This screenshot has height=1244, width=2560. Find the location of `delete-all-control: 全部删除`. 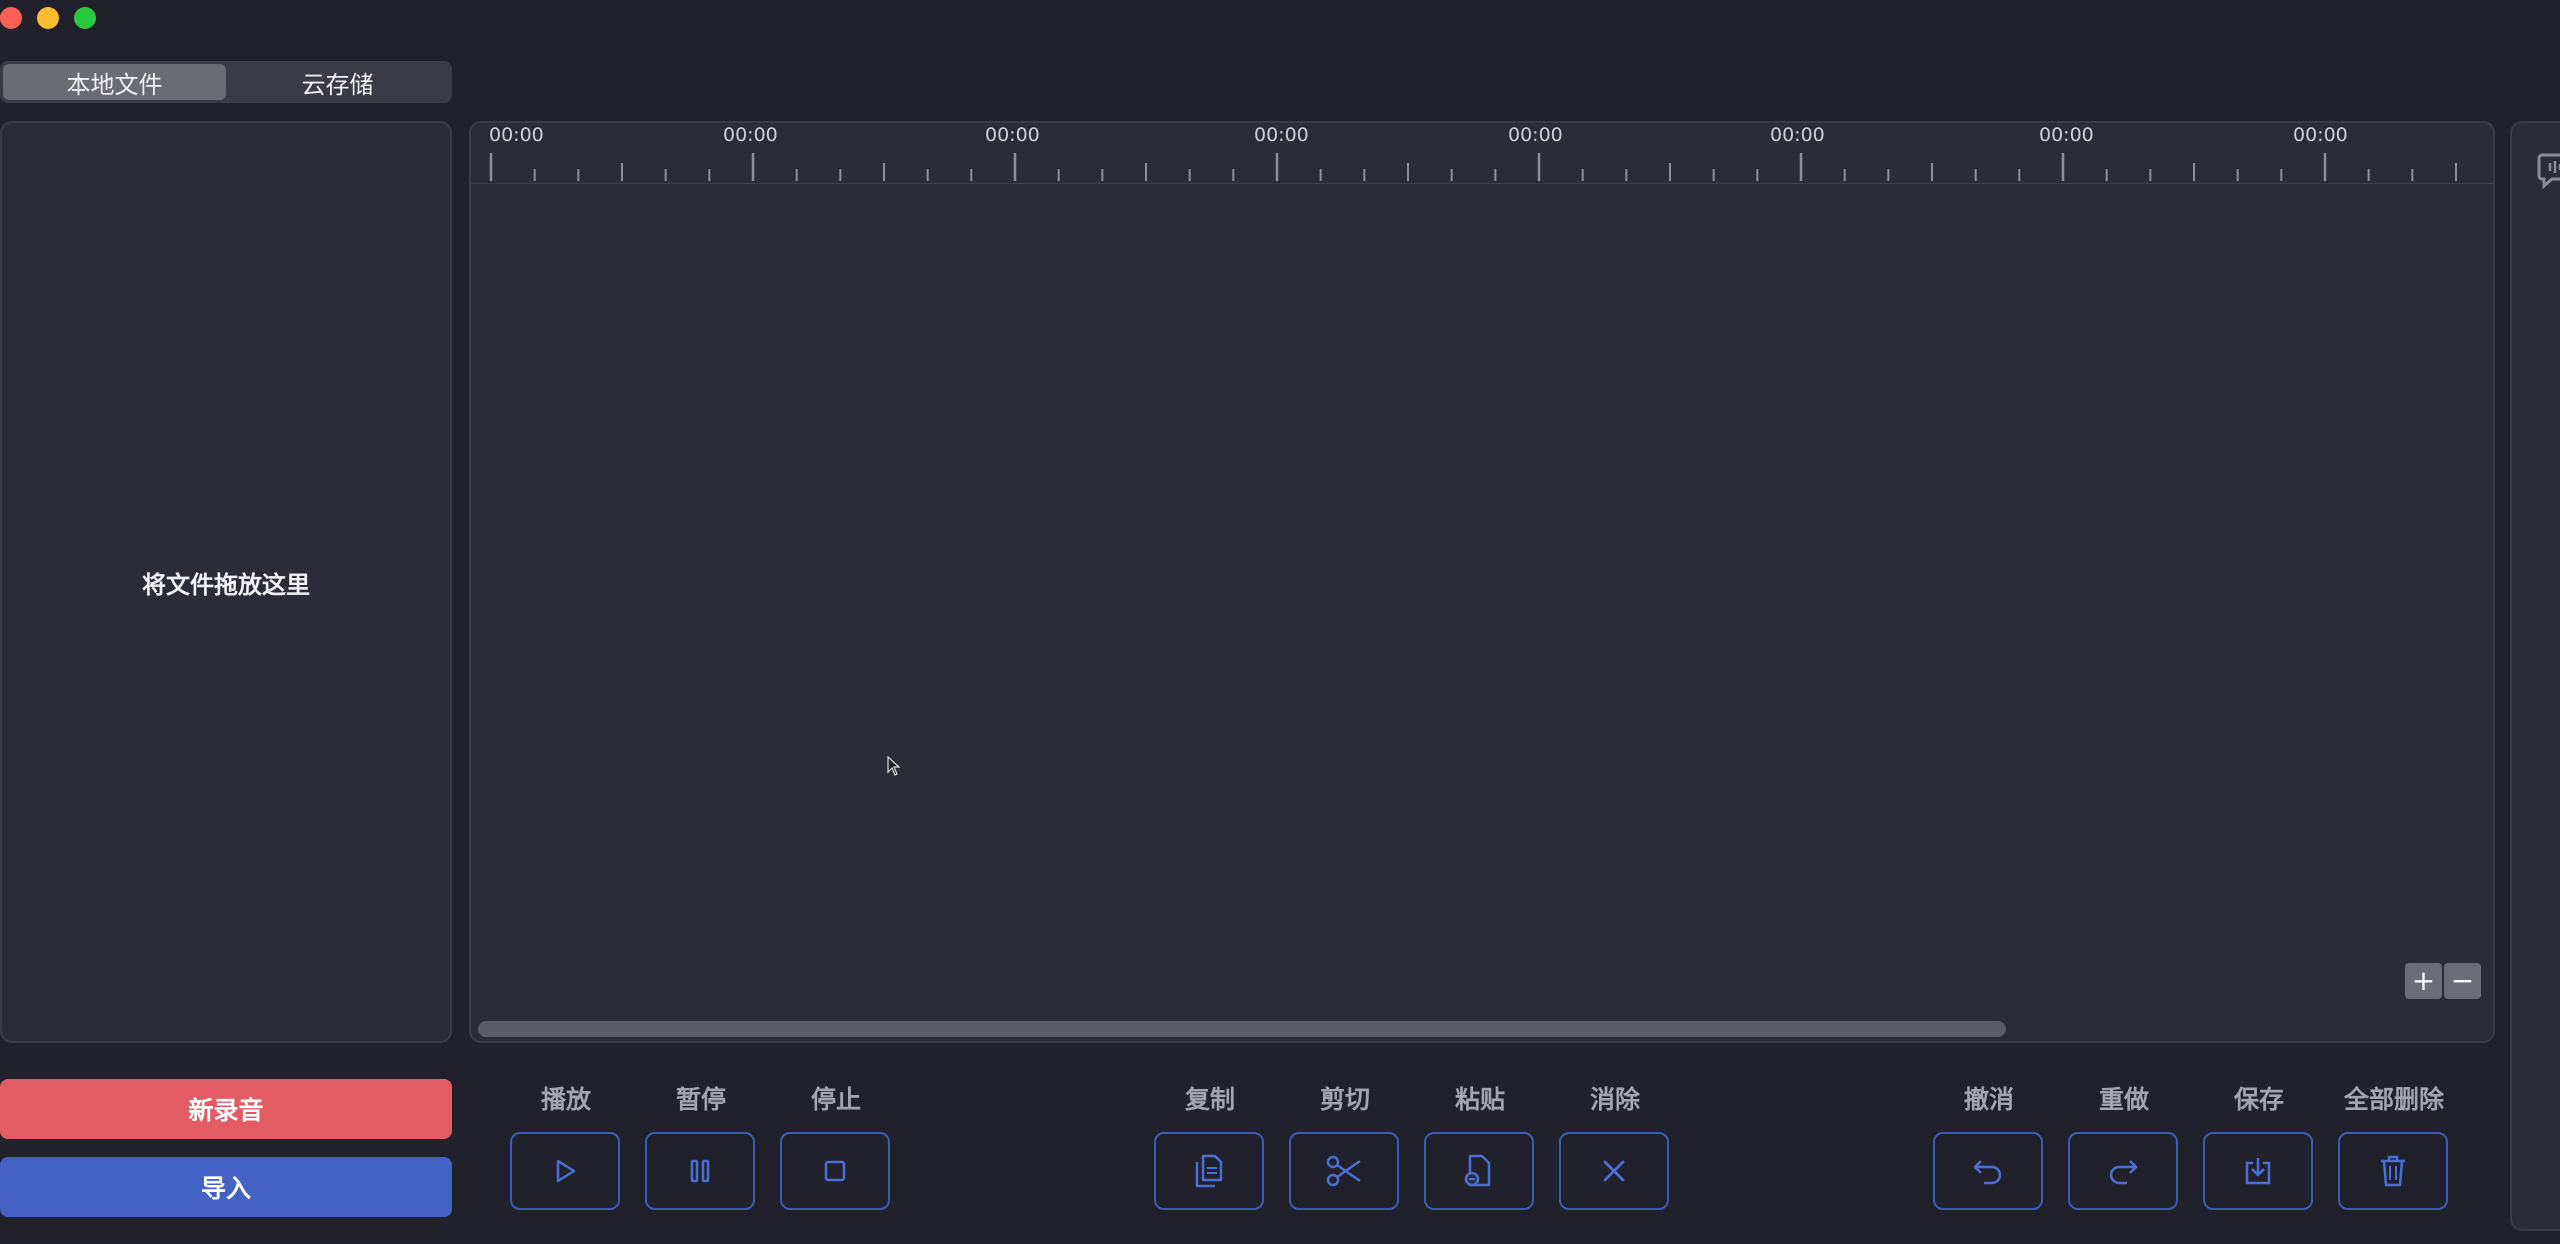

delete-all-control: 全部删除 is located at coordinates (2394, 1146).